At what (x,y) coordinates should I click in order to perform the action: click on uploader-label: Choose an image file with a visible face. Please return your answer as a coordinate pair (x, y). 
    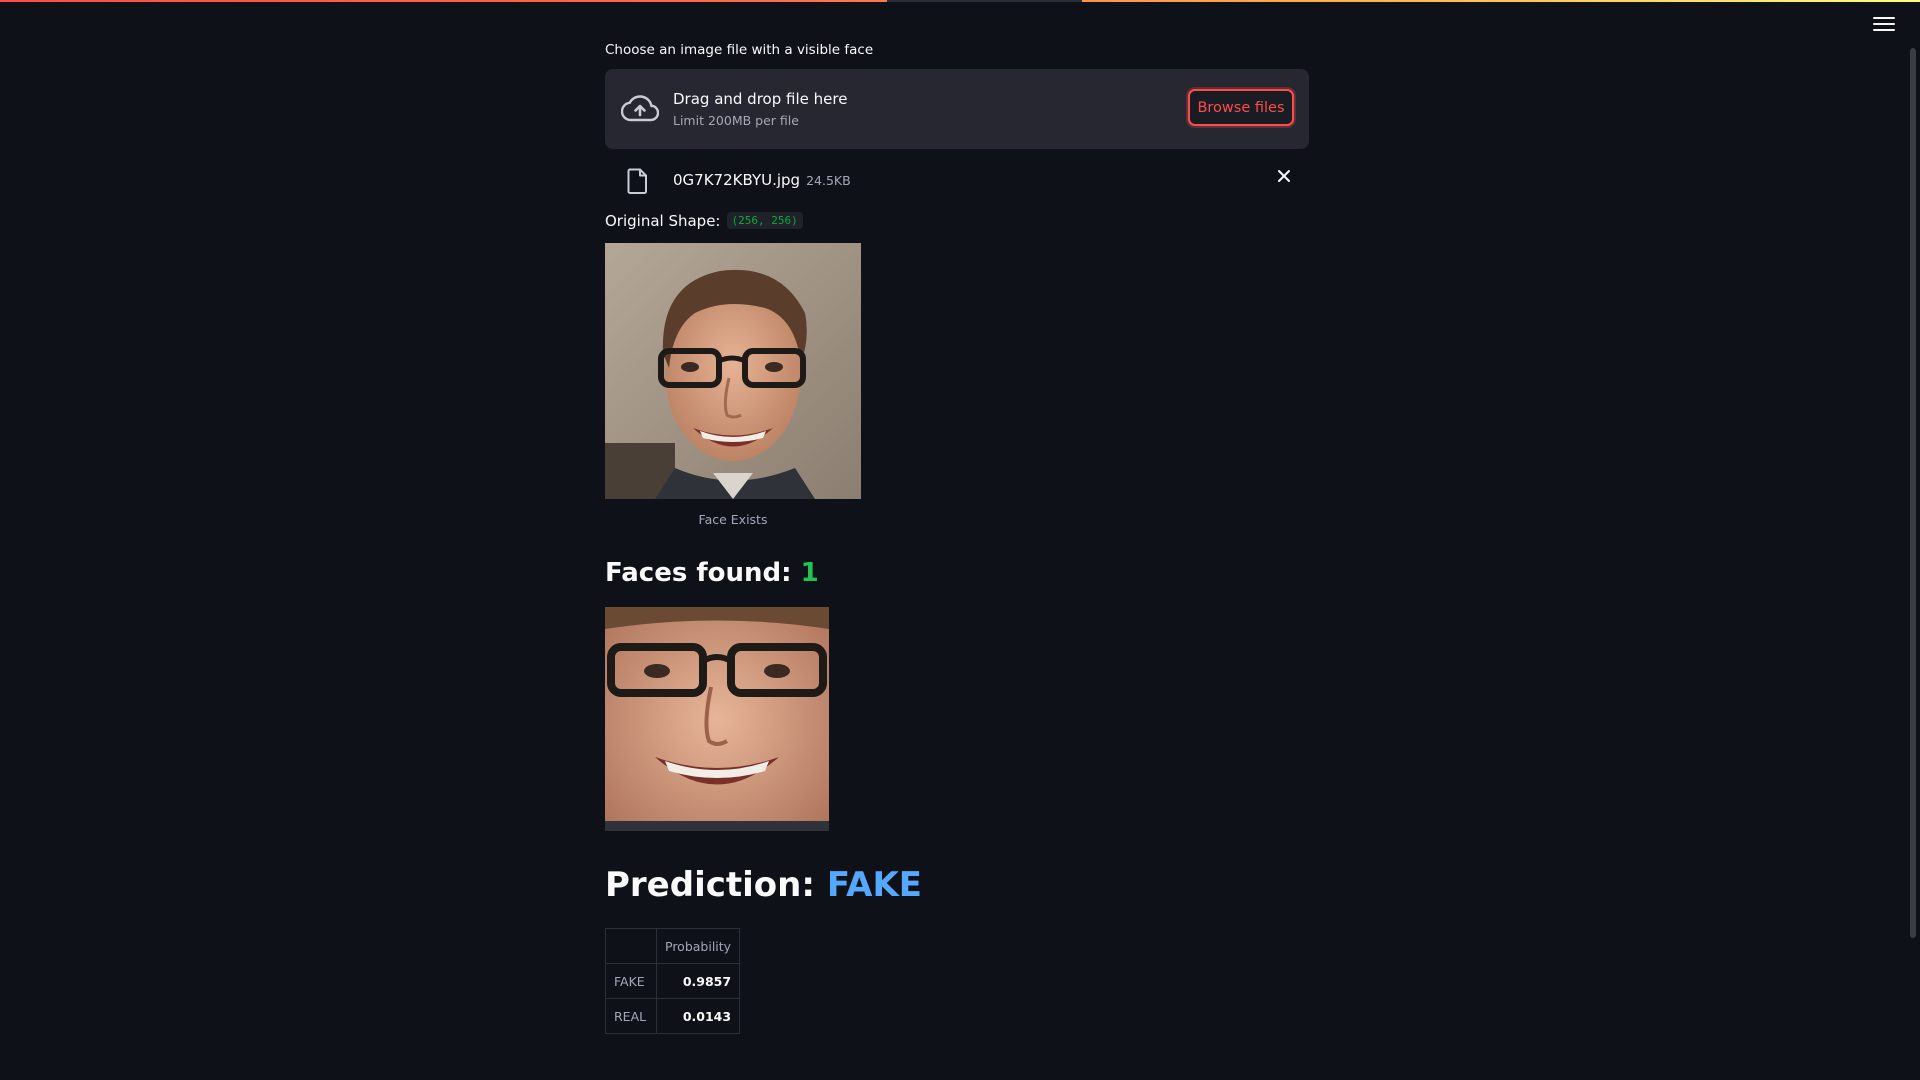
    Looking at the image, I should click on (739, 50).